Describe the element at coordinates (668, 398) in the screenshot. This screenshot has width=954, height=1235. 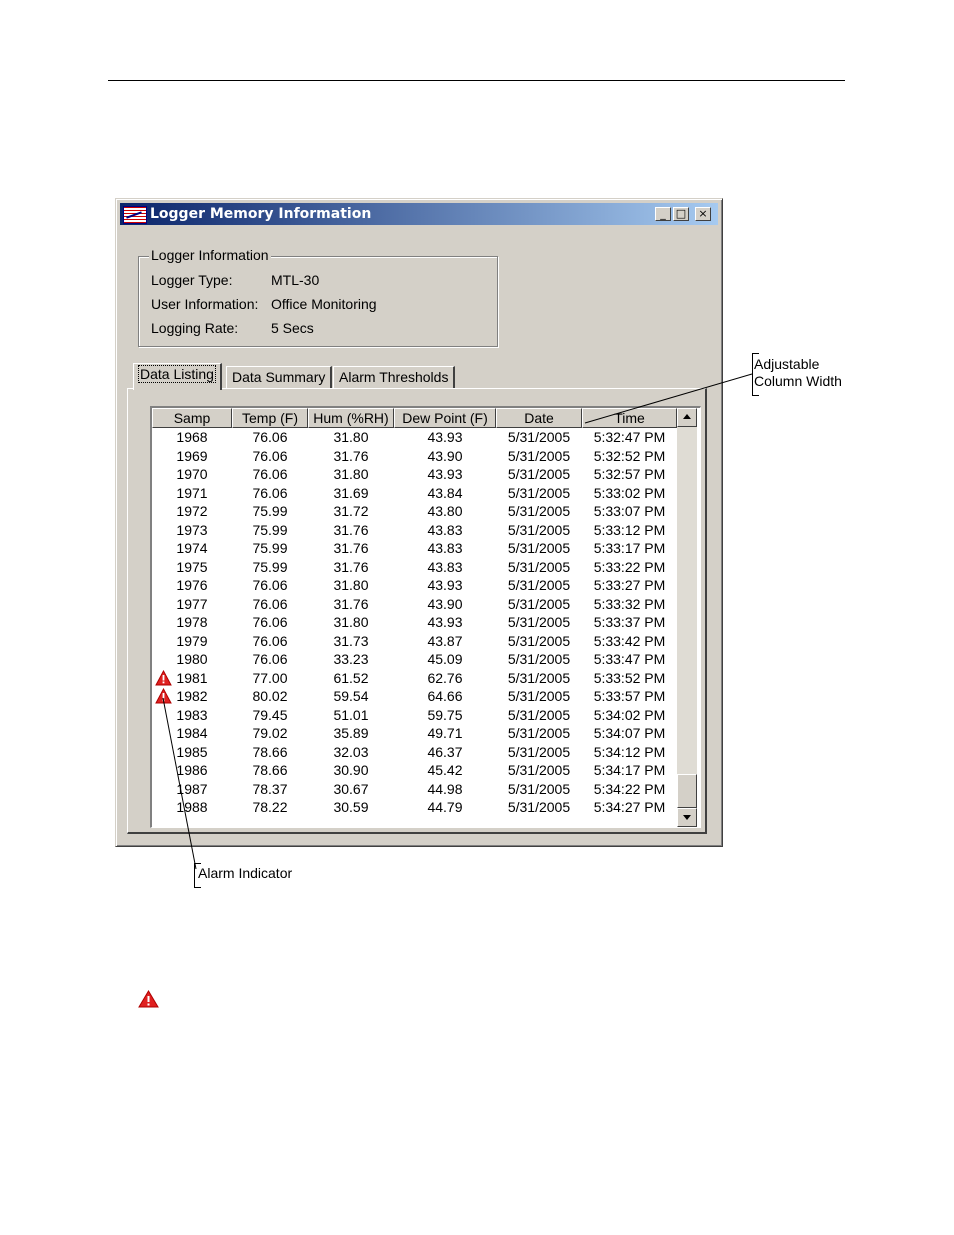
I see `column-width-callout-line` at that location.